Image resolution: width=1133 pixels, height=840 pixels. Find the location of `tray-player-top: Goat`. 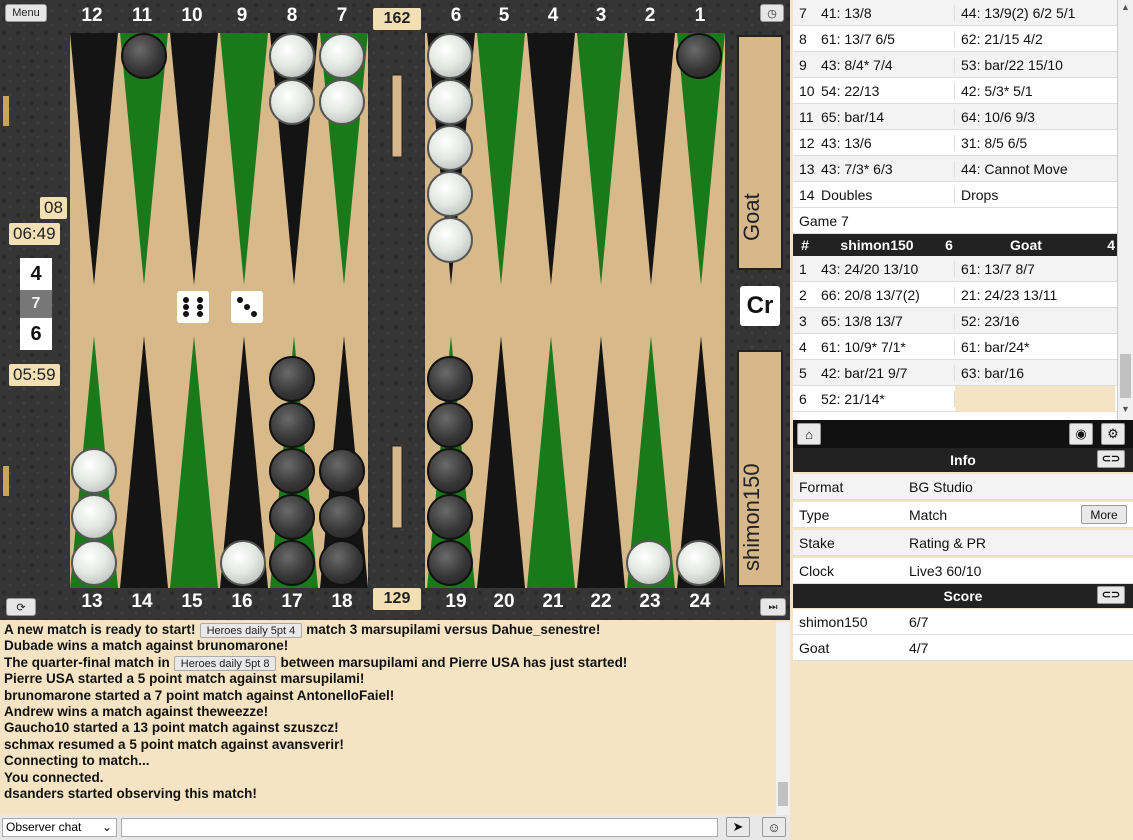

tray-player-top: Goat is located at coordinates (751, 217).